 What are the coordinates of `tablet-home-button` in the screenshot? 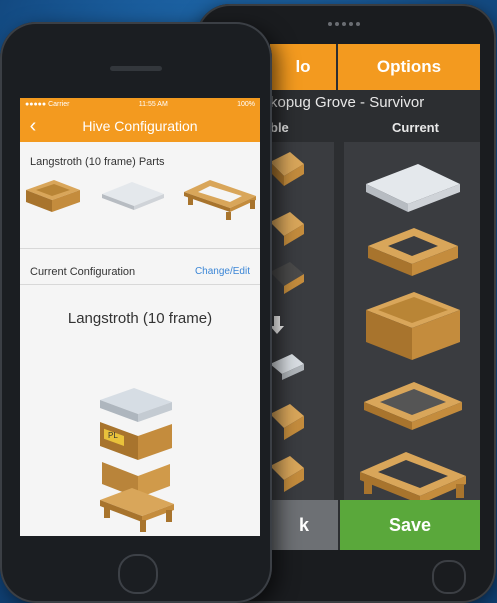 It's located at (449, 577).